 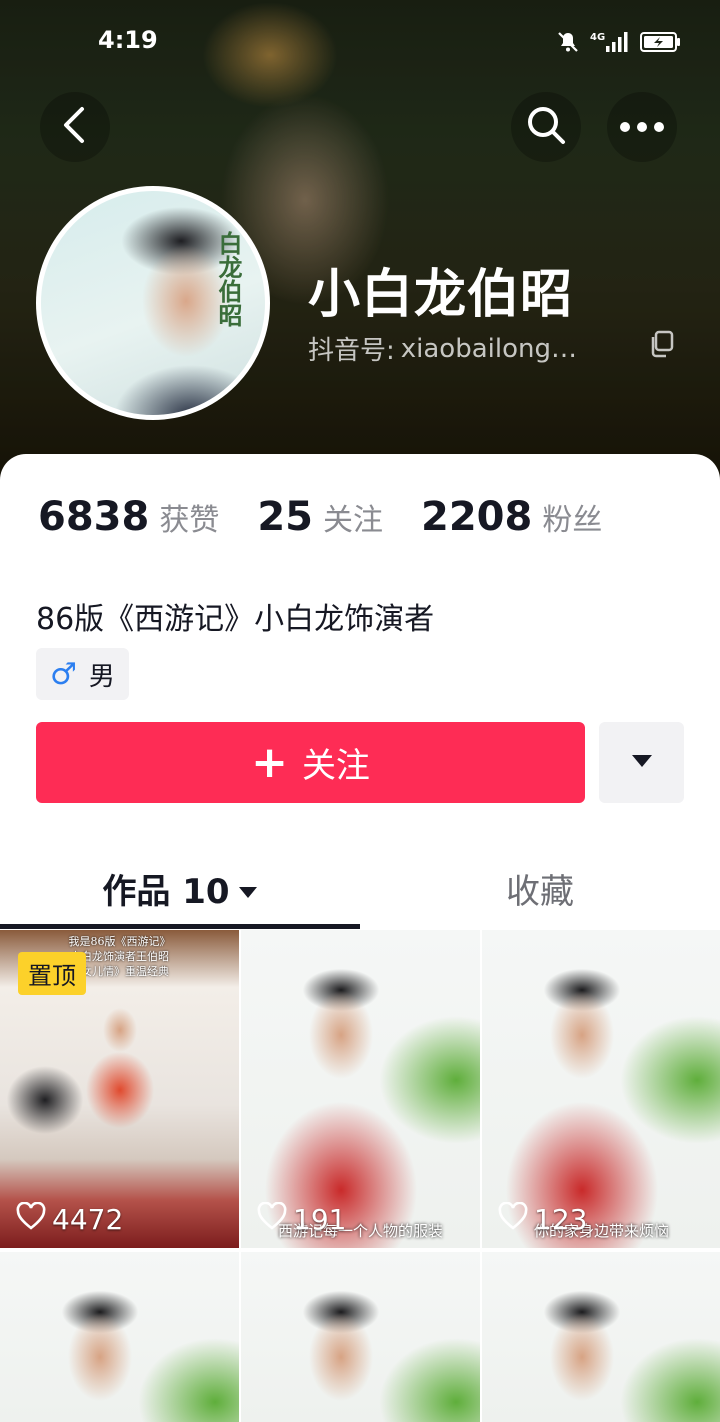 I want to click on douyin-id-label: 抖音号:, so click(x=351, y=351).